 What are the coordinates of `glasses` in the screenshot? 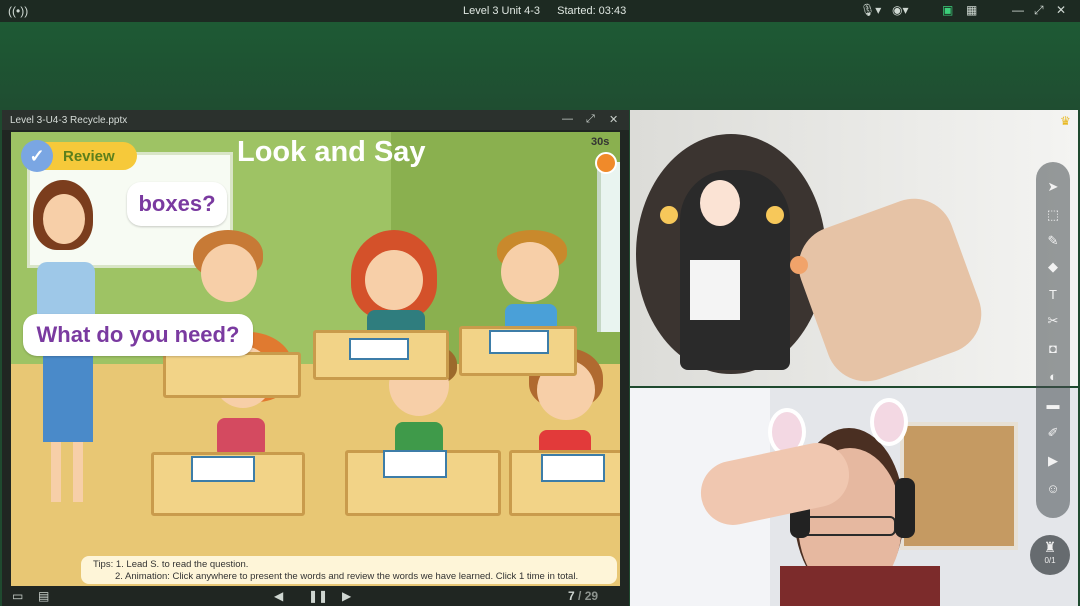 It's located at (848, 526).